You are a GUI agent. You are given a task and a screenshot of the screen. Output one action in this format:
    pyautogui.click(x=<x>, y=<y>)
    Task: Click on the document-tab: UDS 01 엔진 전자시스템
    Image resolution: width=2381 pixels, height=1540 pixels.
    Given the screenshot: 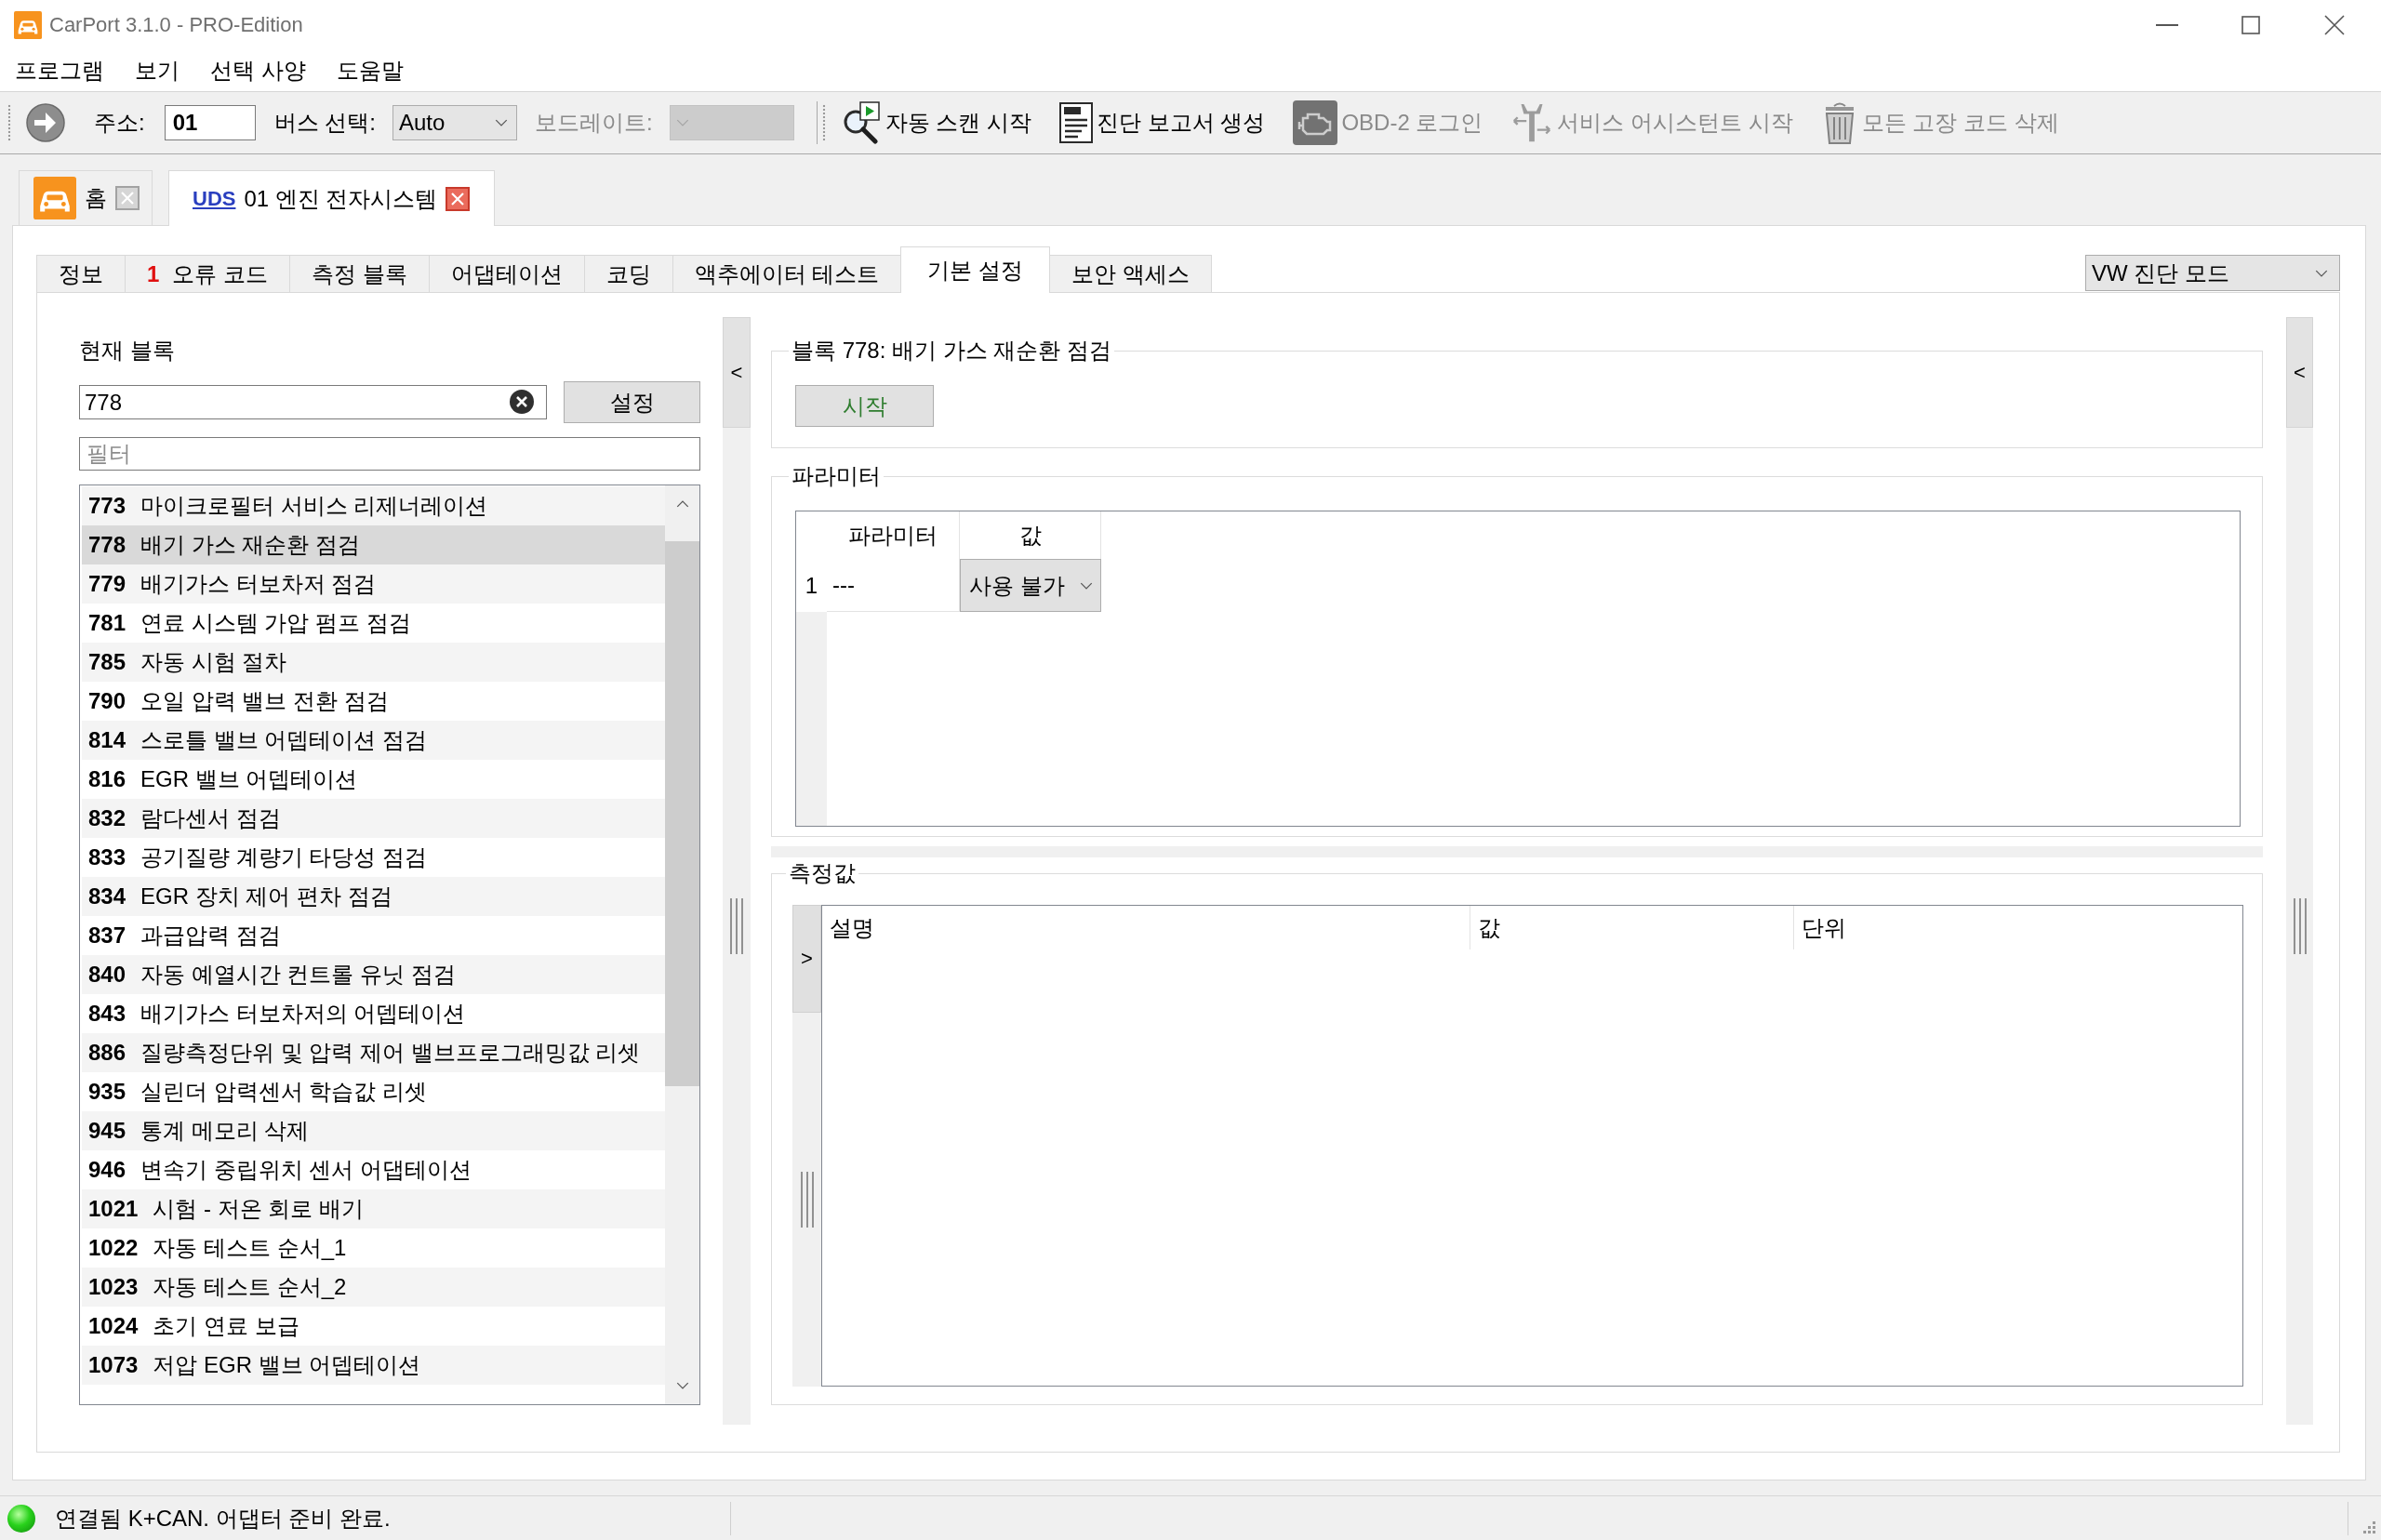 What is the action you would take?
    pyautogui.click(x=332, y=198)
    